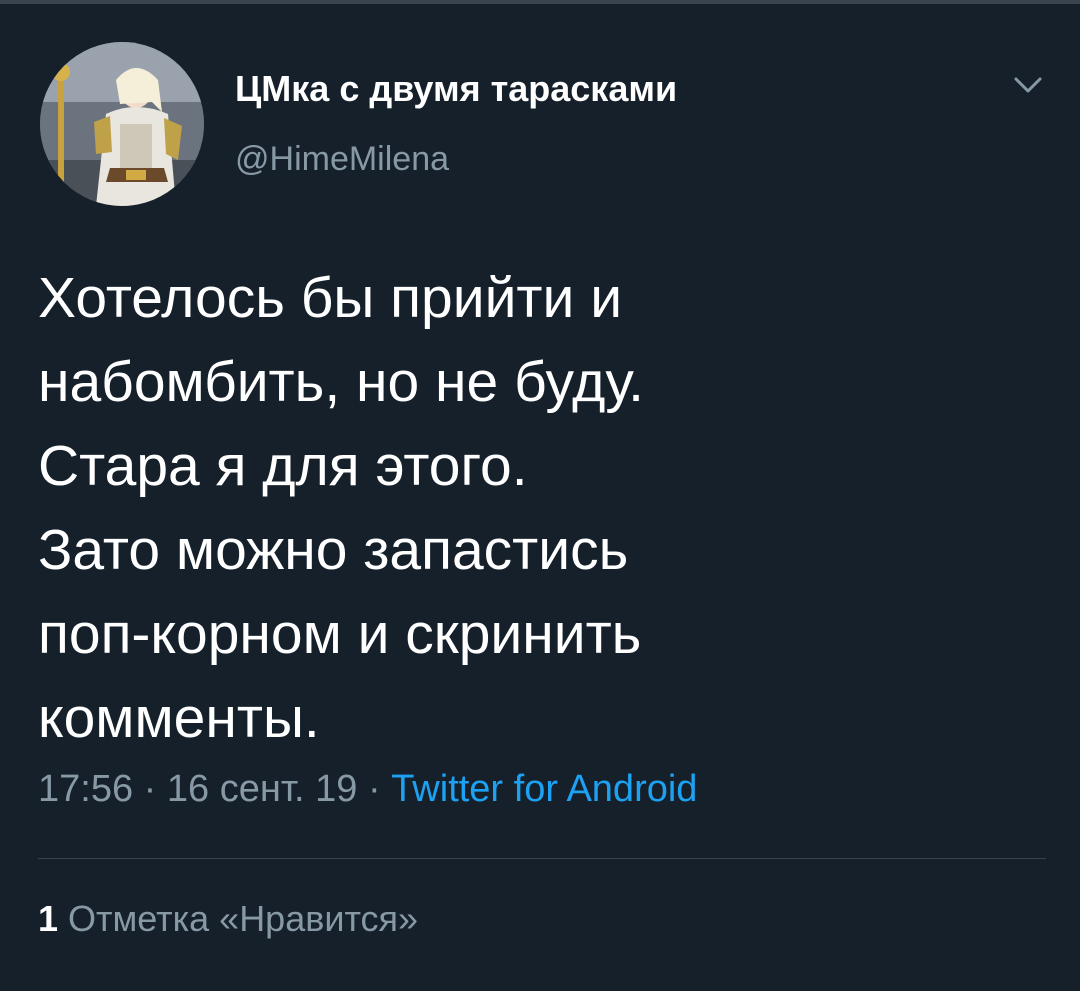  I want to click on author-display-name: ЦМка с двумя тарасками, so click(456, 89).